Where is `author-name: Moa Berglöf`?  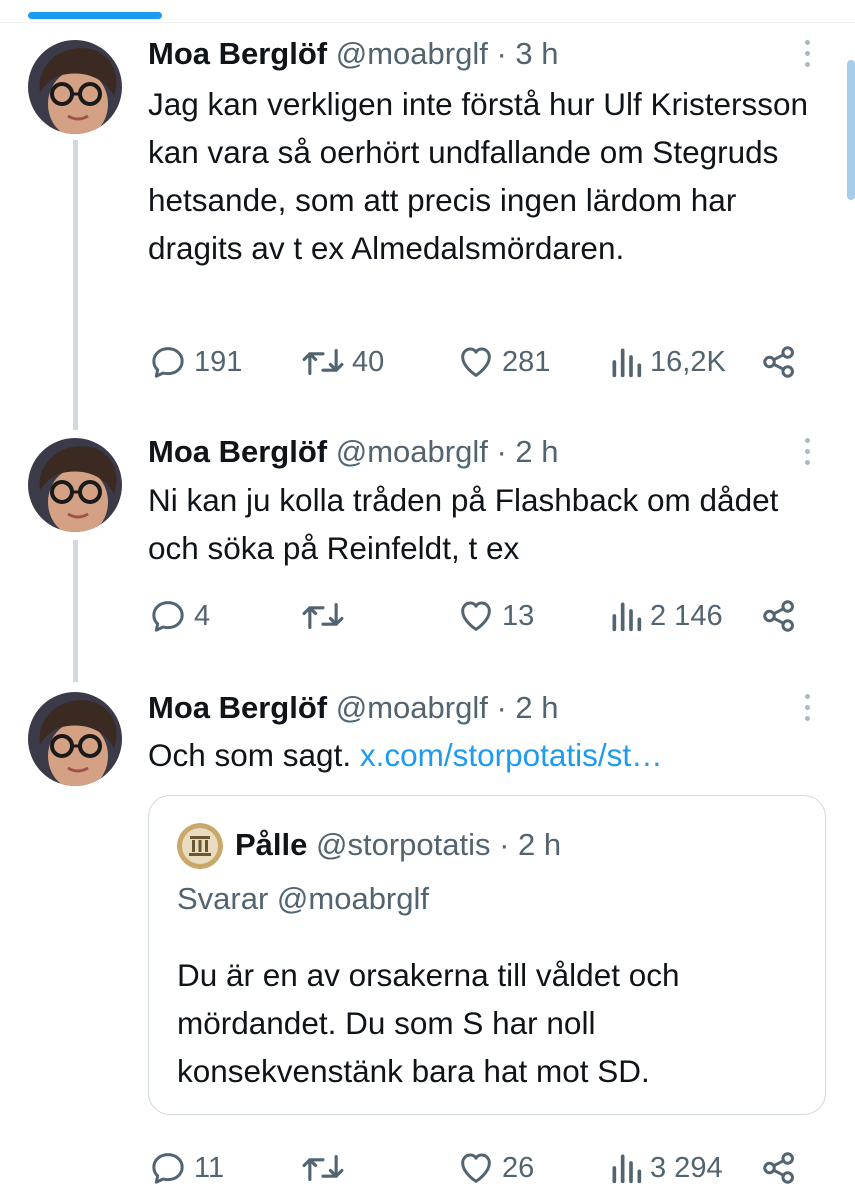
author-name: Moa Berglöf is located at coordinates (237, 707).